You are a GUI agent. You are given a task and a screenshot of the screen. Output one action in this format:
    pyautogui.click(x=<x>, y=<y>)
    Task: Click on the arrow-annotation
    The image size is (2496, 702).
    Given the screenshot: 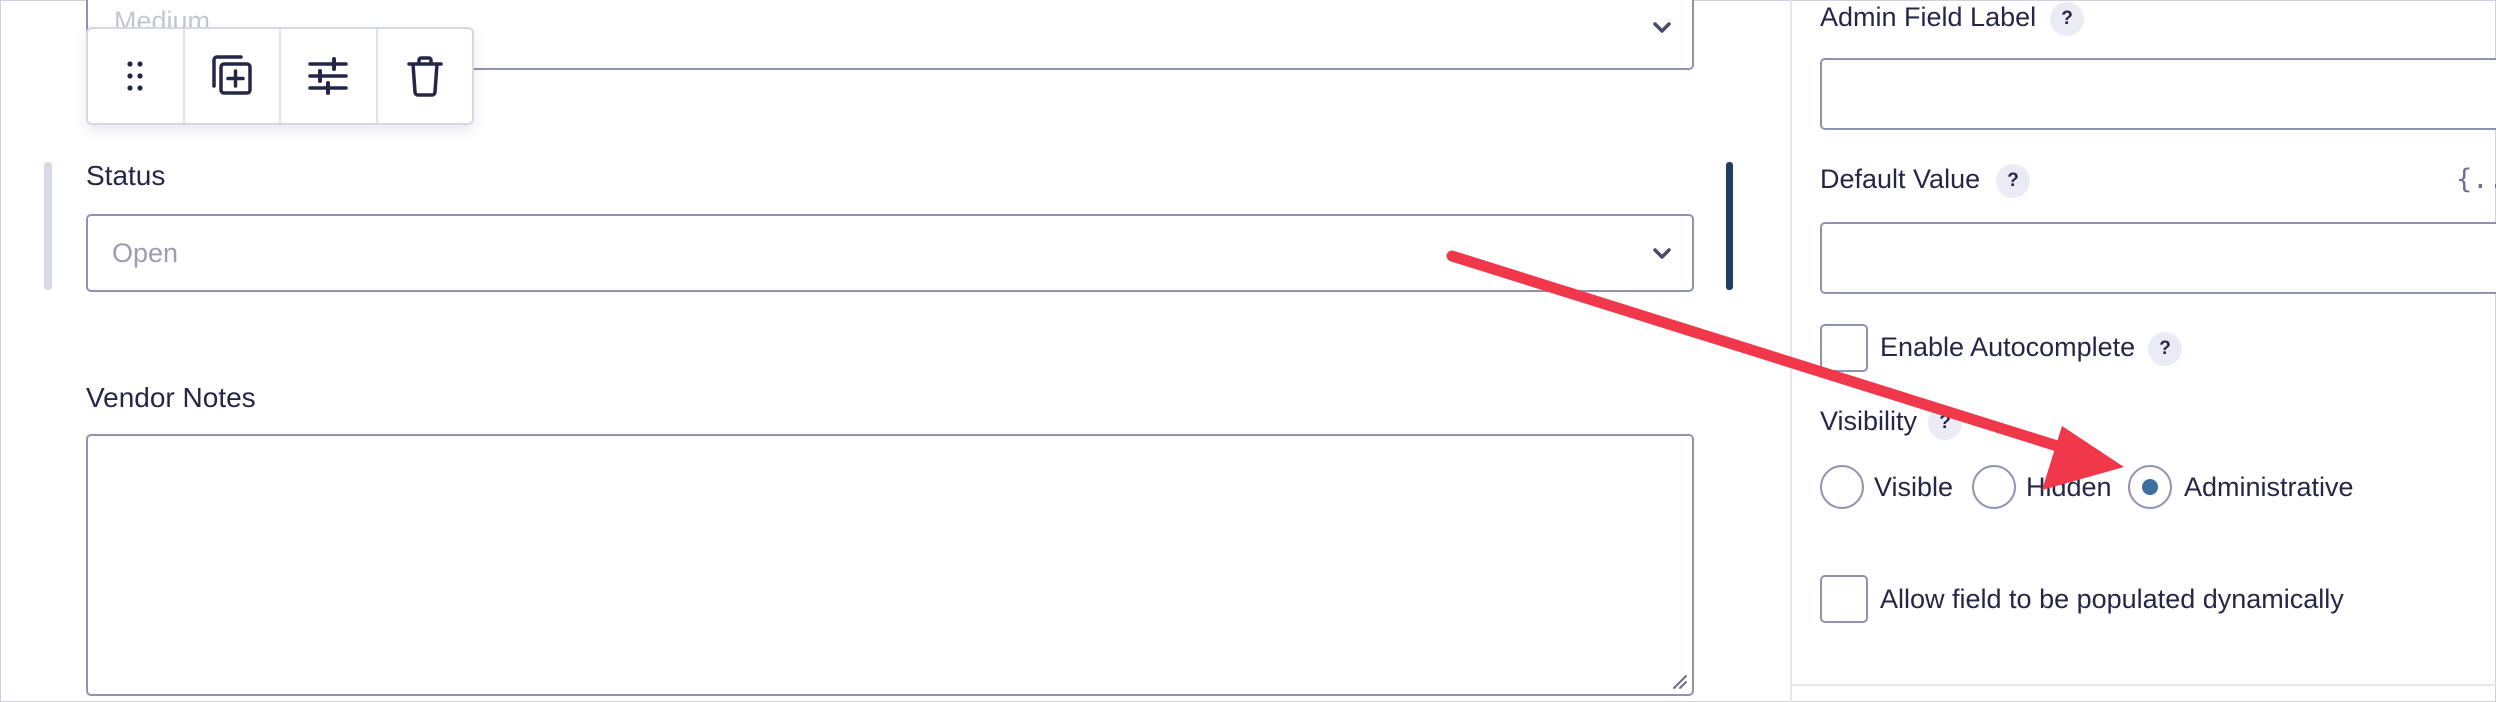 What is the action you would take?
    pyautogui.click(x=1785, y=370)
    